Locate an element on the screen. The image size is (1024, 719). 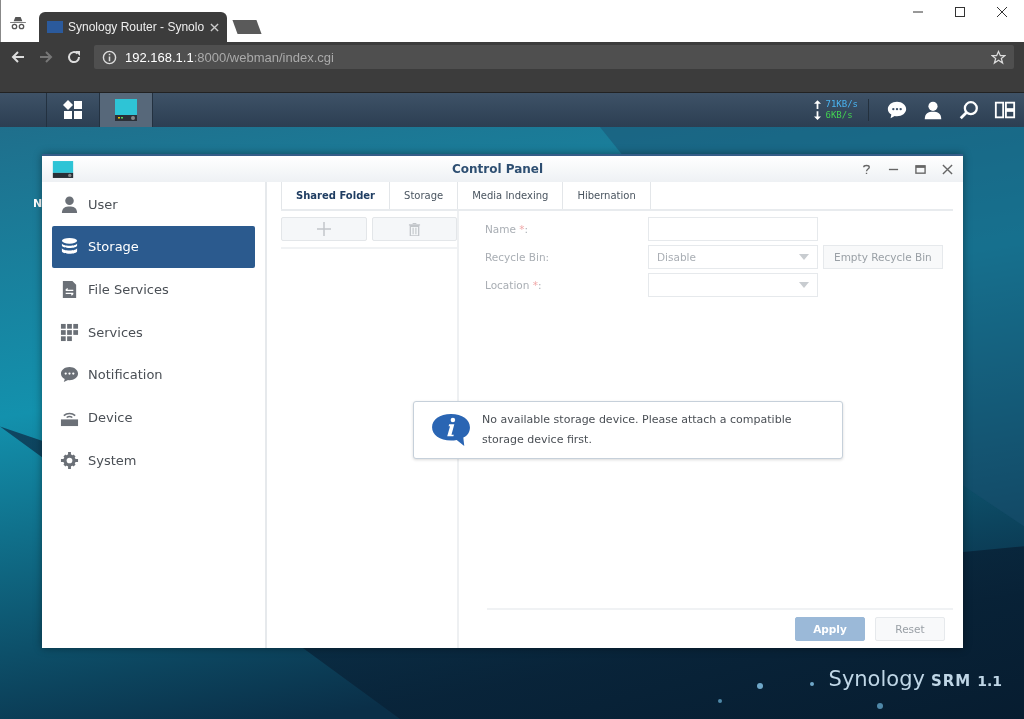
address-bar: 192.168.1.1:8000/webman/index.cgi is located at coordinates (554, 57).